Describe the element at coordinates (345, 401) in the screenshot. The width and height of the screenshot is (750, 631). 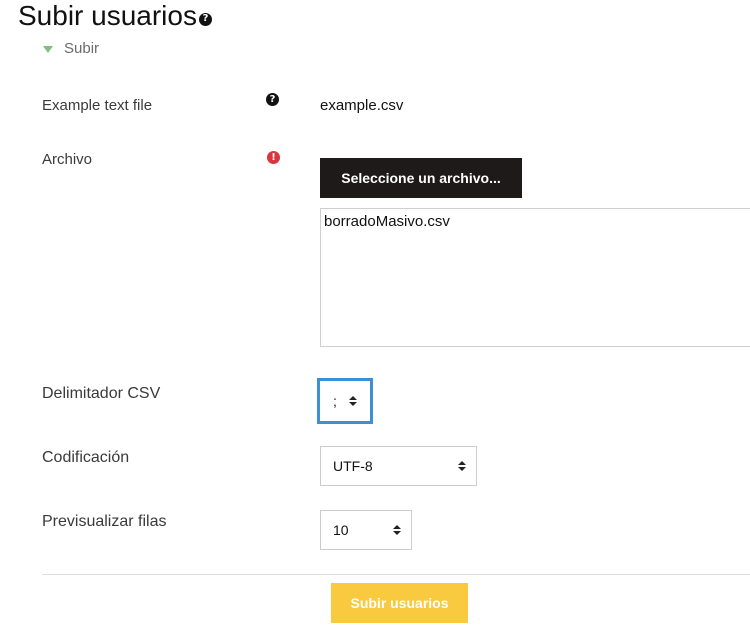
I see `delimitador-select: ;` at that location.